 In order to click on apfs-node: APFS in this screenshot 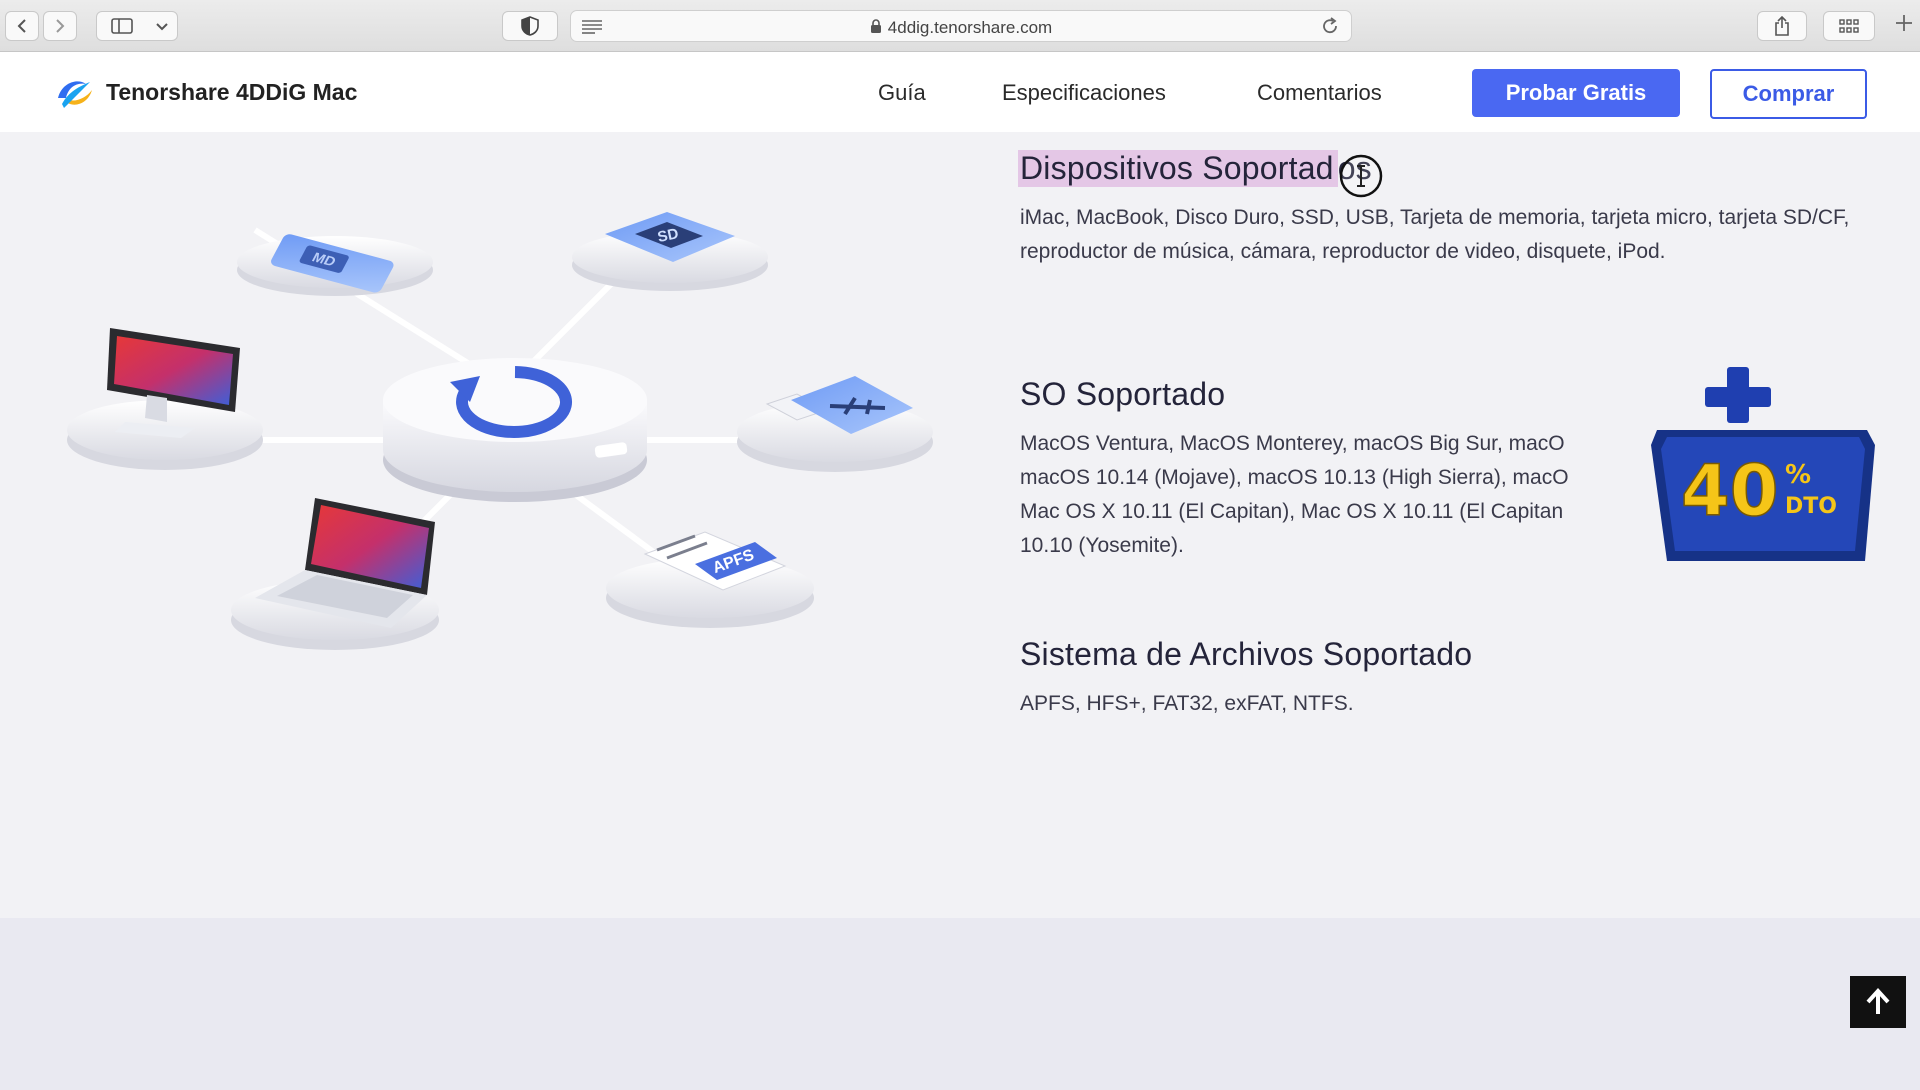, I will do `click(710, 579)`.